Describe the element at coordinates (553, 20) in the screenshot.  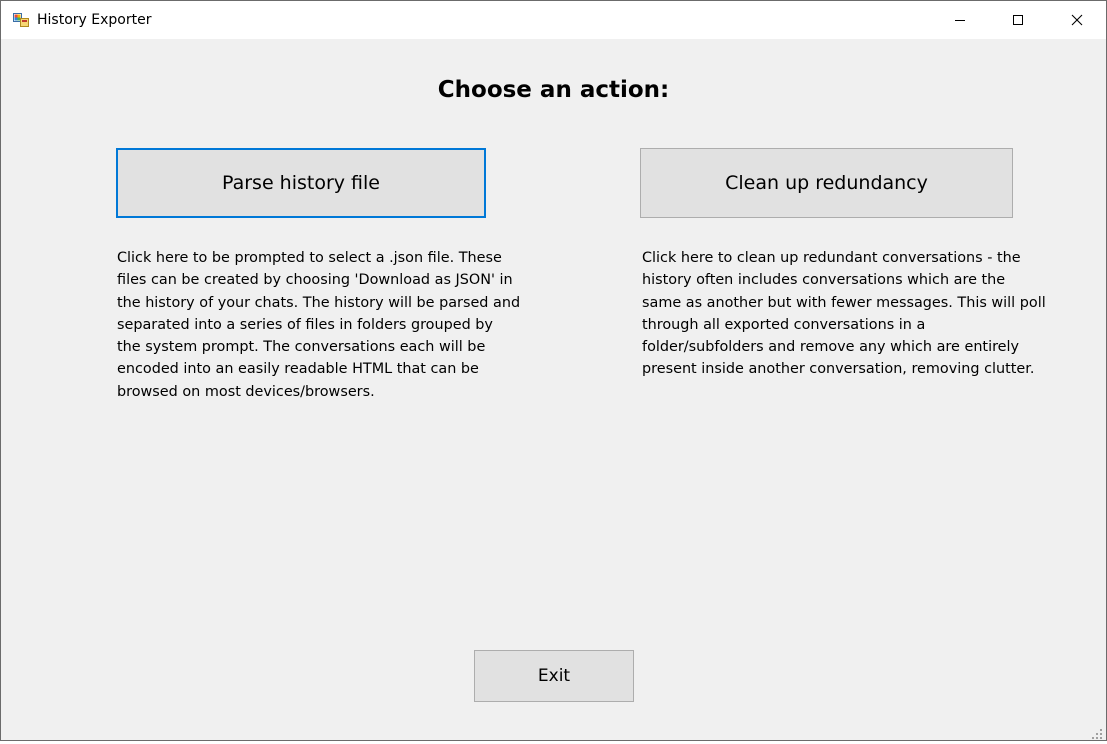
I see `title-bar: History Exporter` at that location.